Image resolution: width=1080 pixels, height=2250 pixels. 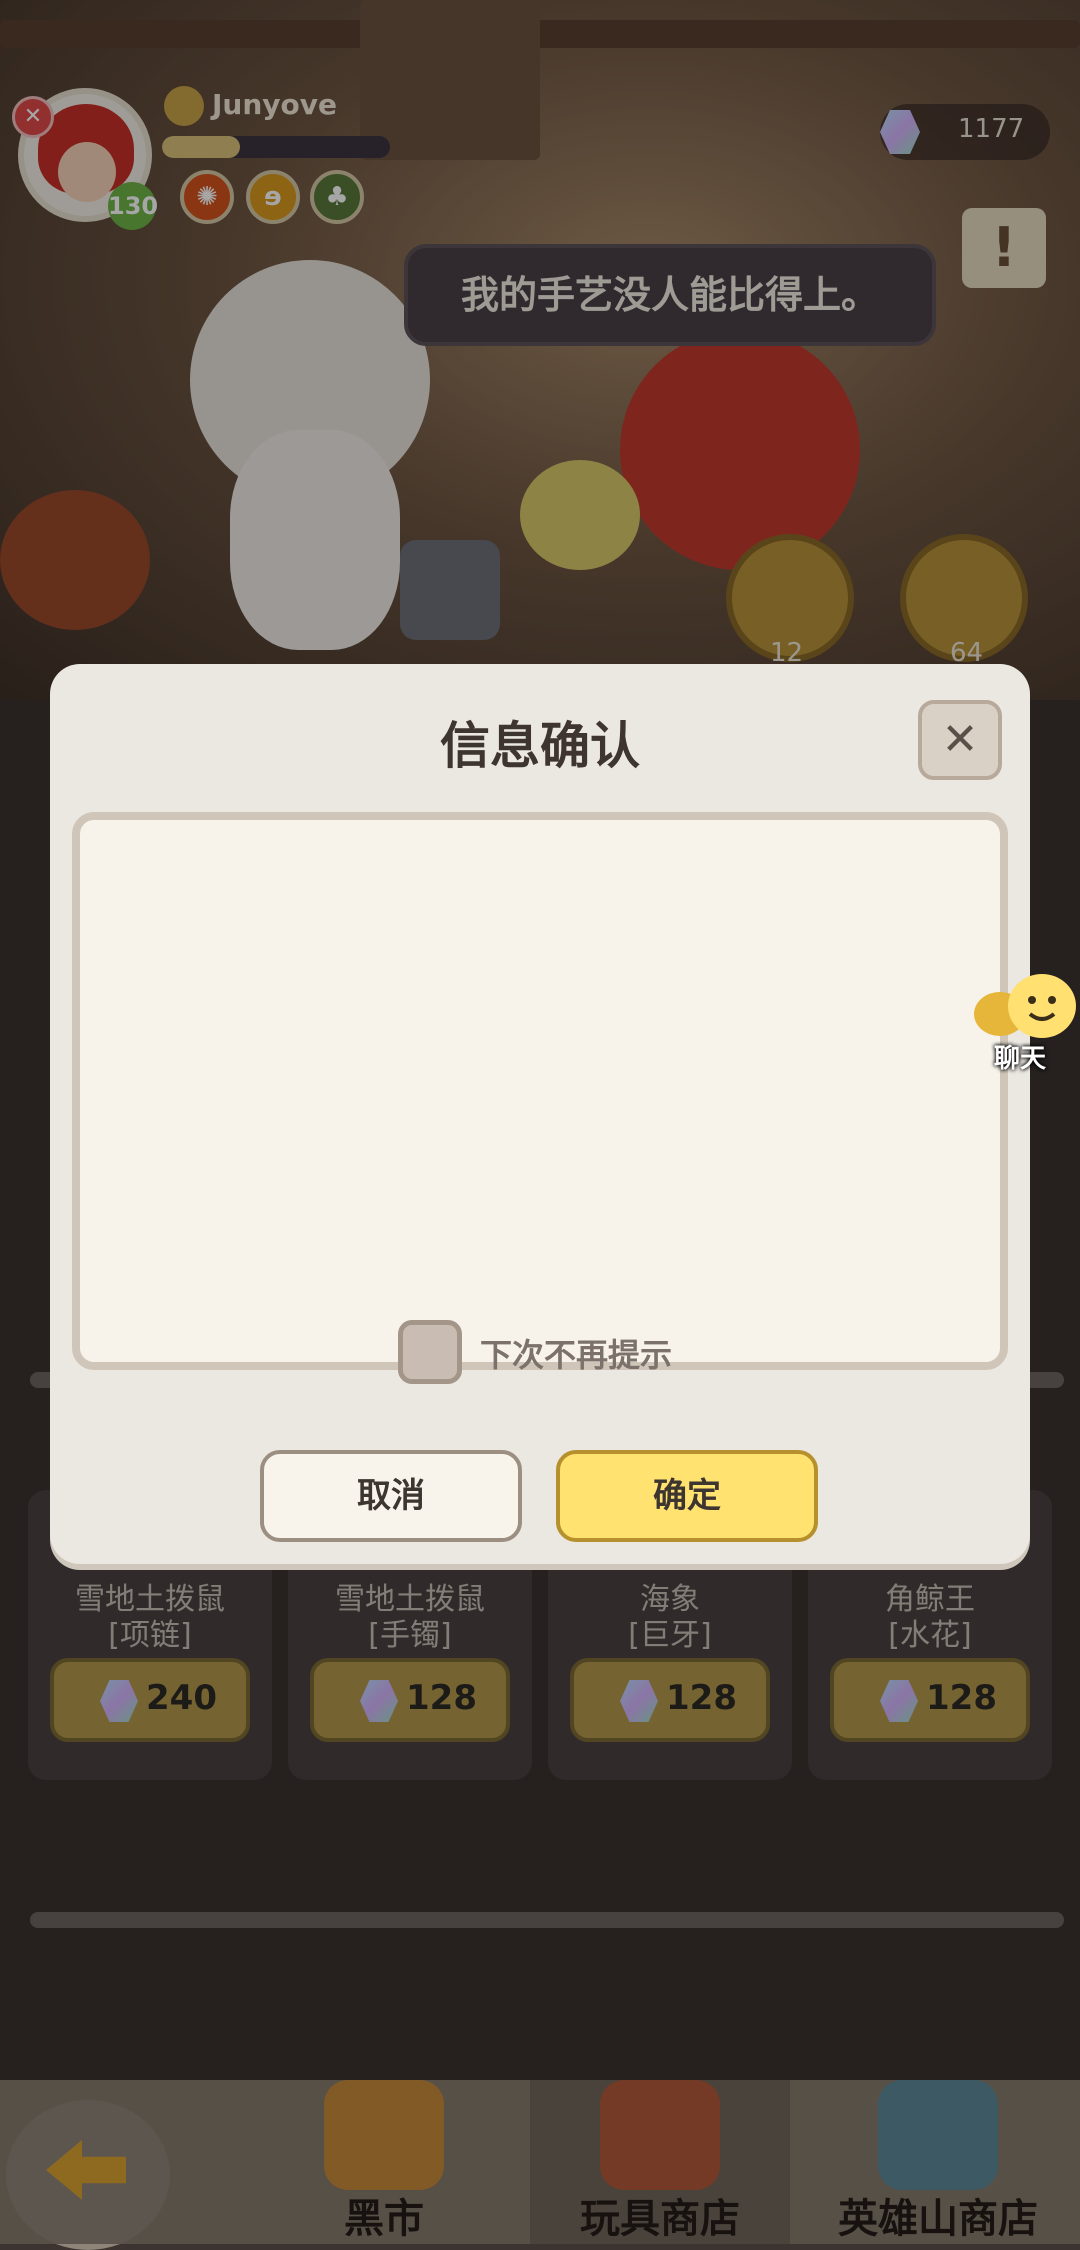 I want to click on checkbox-label: 下次不再提示, so click(x=576, y=1353).